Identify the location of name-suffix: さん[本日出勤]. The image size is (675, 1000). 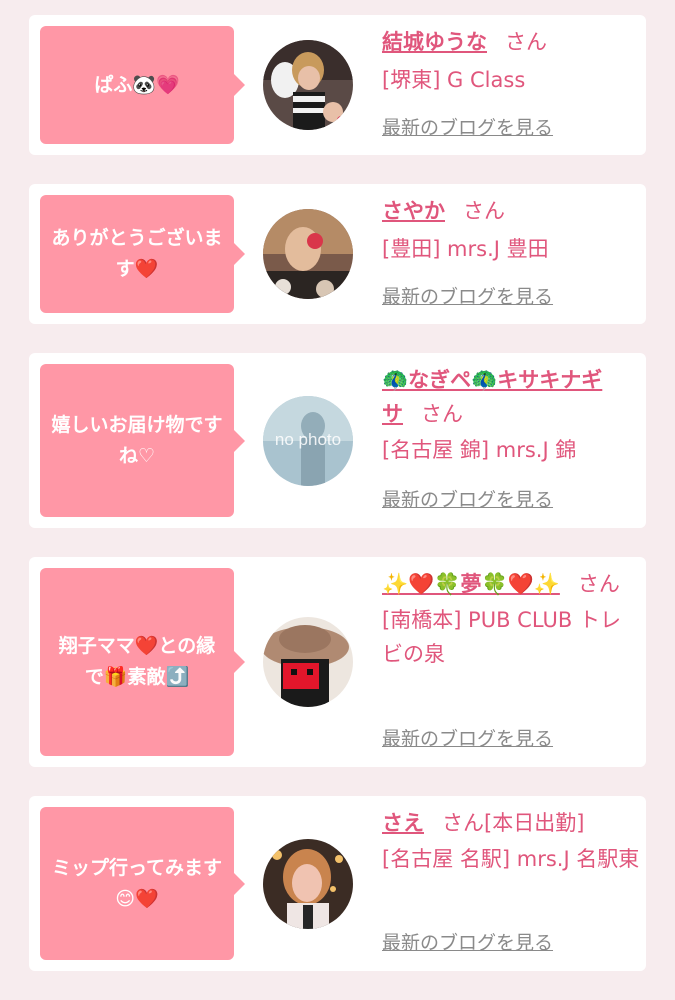
(513, 823).